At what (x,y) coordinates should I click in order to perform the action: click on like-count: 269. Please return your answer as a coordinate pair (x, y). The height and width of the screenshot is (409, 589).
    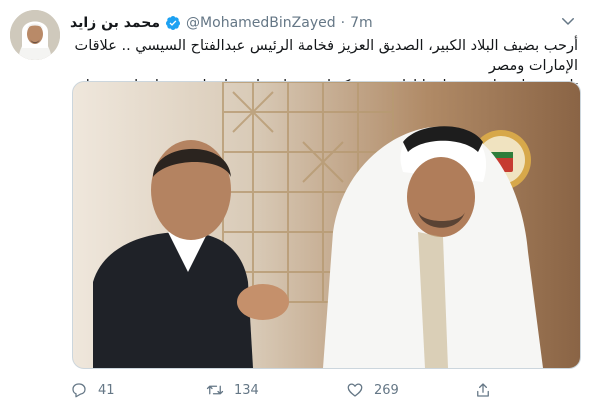
    Looking at the image, I should click on (386, 390).